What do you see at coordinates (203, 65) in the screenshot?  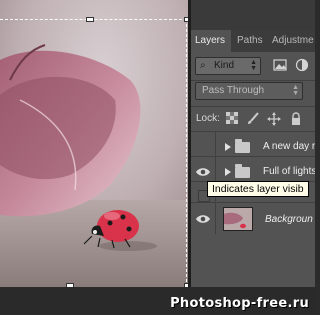 I see `search-icon: ⌕` at bounding box center [203, 65].